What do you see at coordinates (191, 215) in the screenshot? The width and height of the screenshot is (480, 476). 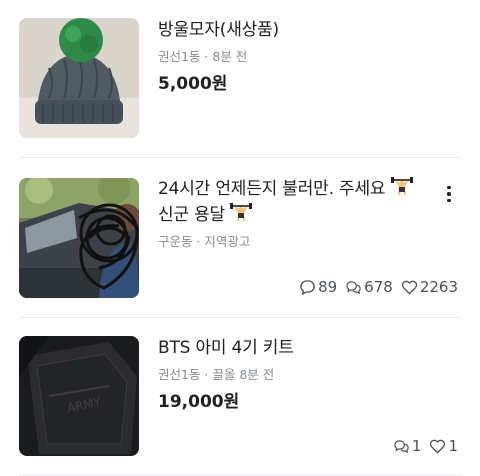 I see `listing-title-line2: 신군 용달` at bounding box center [191, 215].